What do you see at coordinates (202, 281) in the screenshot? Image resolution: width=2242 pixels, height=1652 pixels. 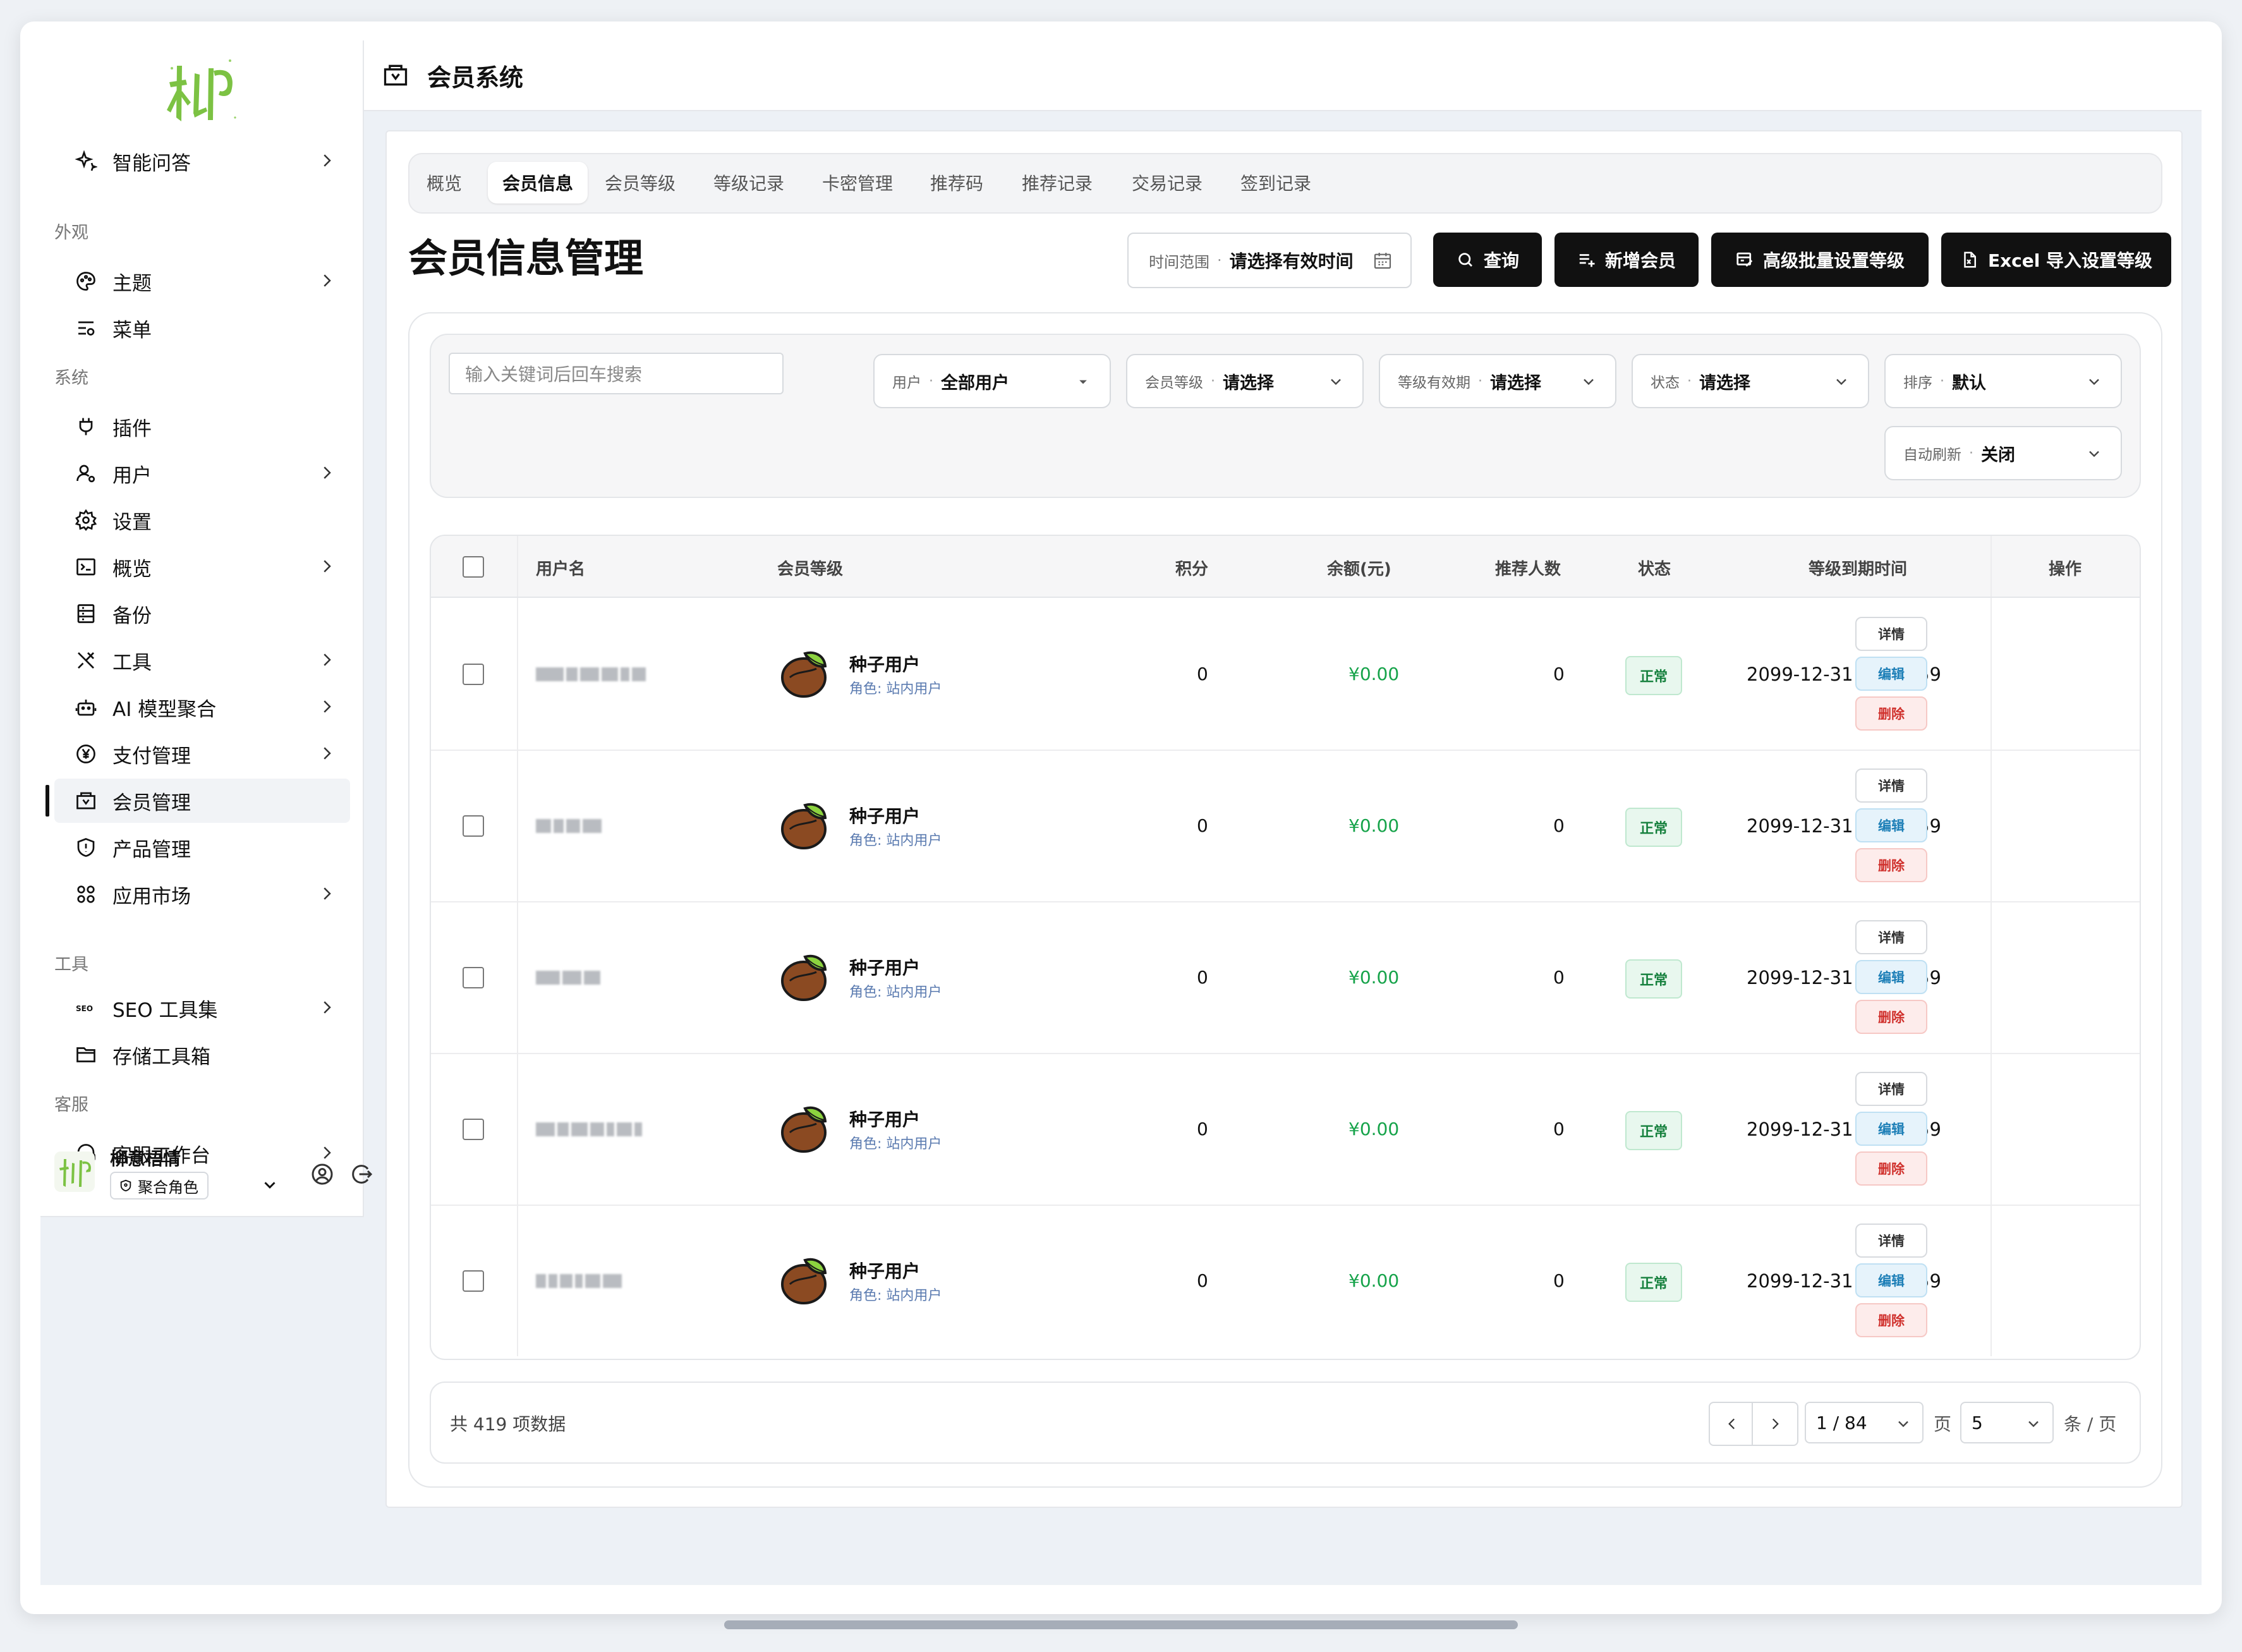 I see `sidebar-item-theme: 主题` at bounding box center [202, 281].